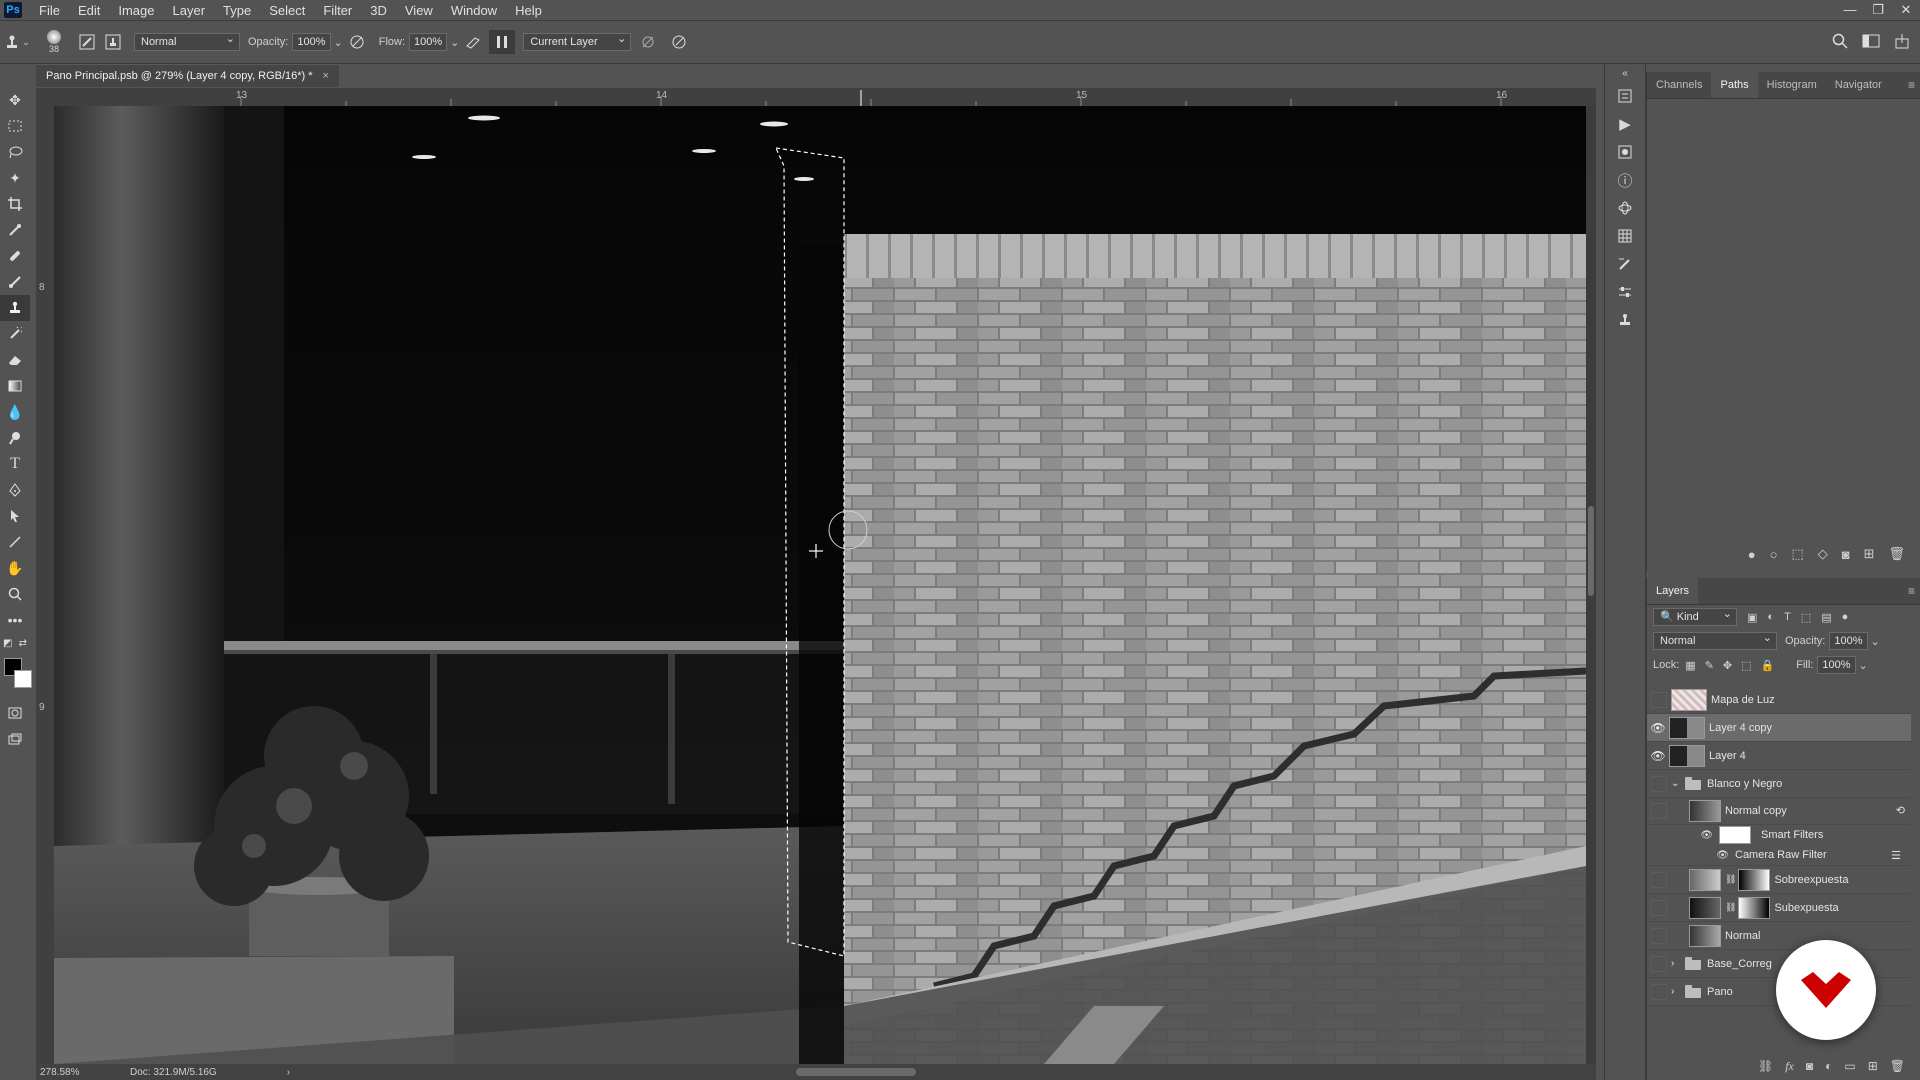 This screenshot has width=1920, height=1080. I want to click on close-document-icon: ×, so click(326, 76).